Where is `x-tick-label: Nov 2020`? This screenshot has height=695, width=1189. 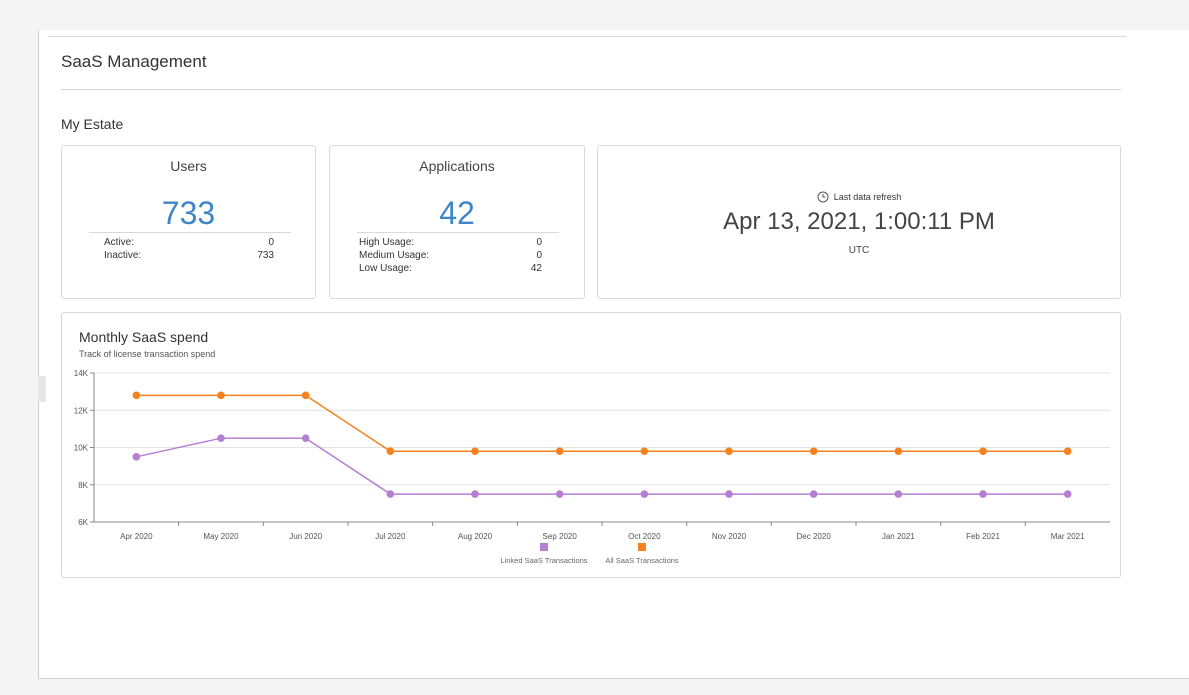 x-tick-label: Nov 2020 is located at coordinates (729, 536).